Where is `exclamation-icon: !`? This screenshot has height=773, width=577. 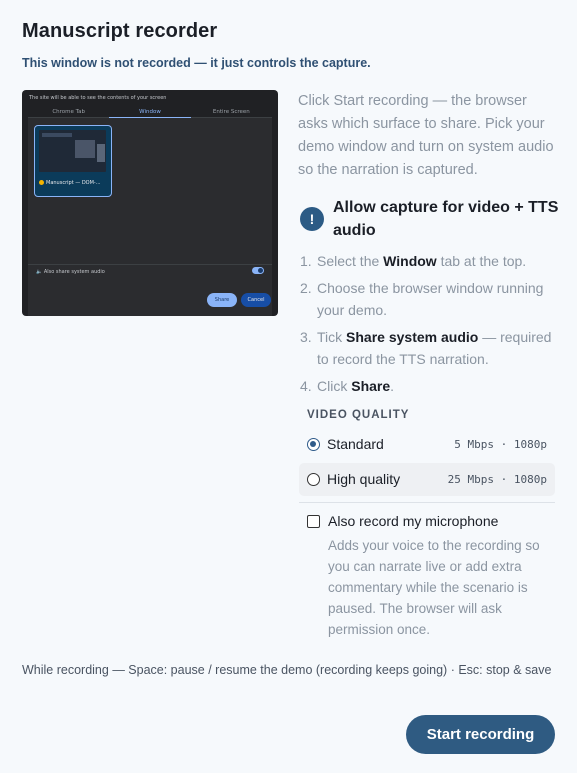 exclamation-icon: ! is located at coordinates (312, 219).